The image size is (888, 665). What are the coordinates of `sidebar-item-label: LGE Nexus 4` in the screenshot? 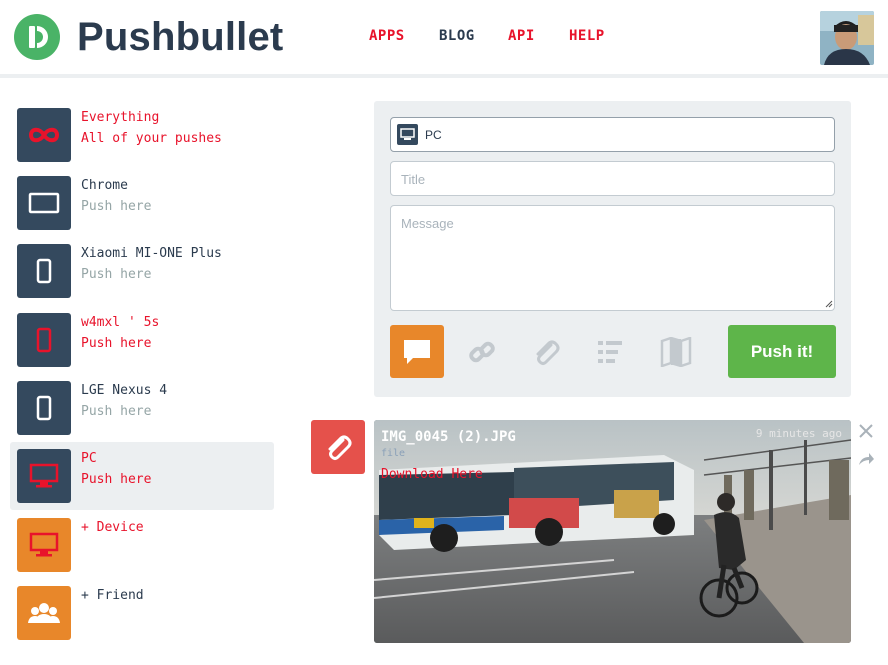 It's located at (124, 390).